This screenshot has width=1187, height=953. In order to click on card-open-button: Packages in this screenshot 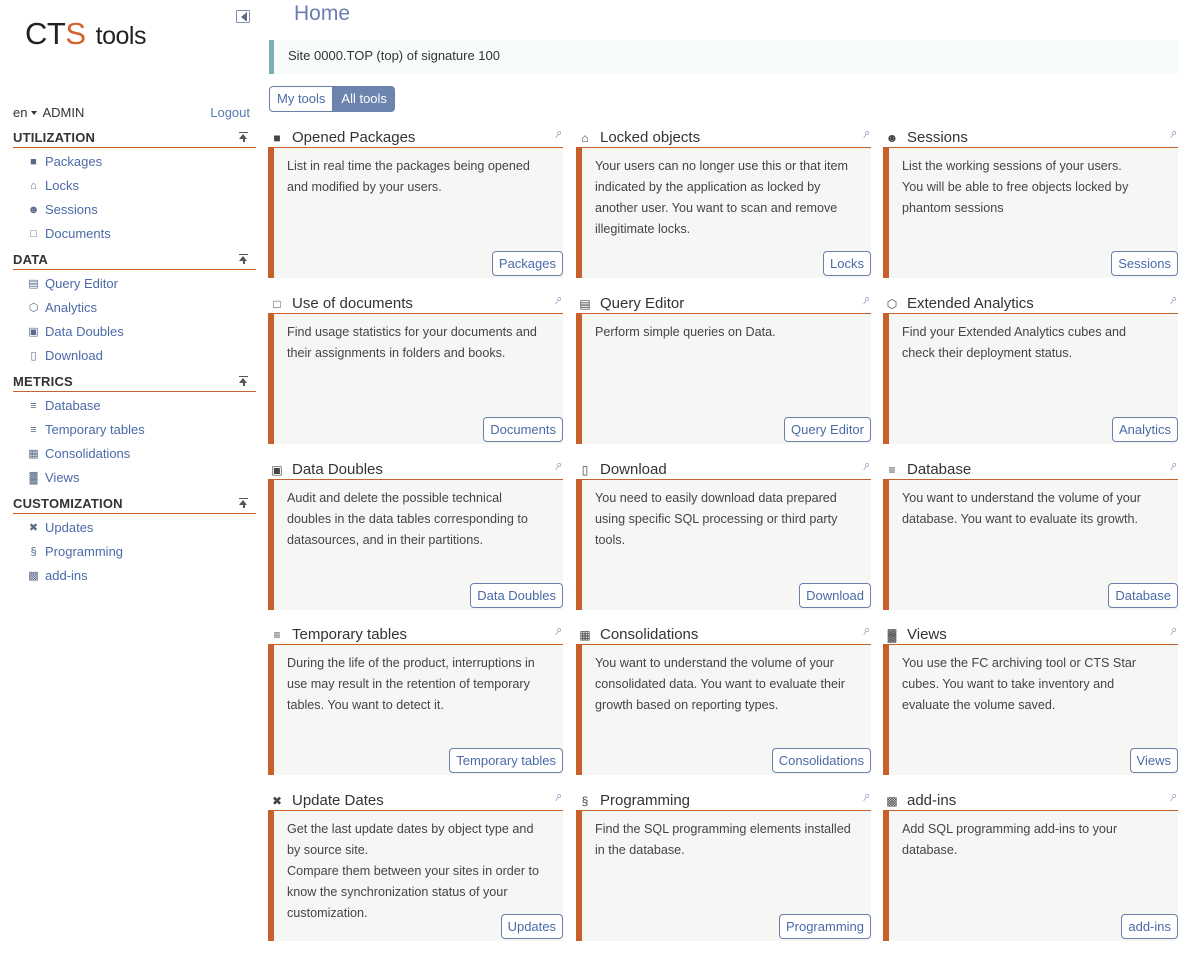, I will do `click(527, 263)`.